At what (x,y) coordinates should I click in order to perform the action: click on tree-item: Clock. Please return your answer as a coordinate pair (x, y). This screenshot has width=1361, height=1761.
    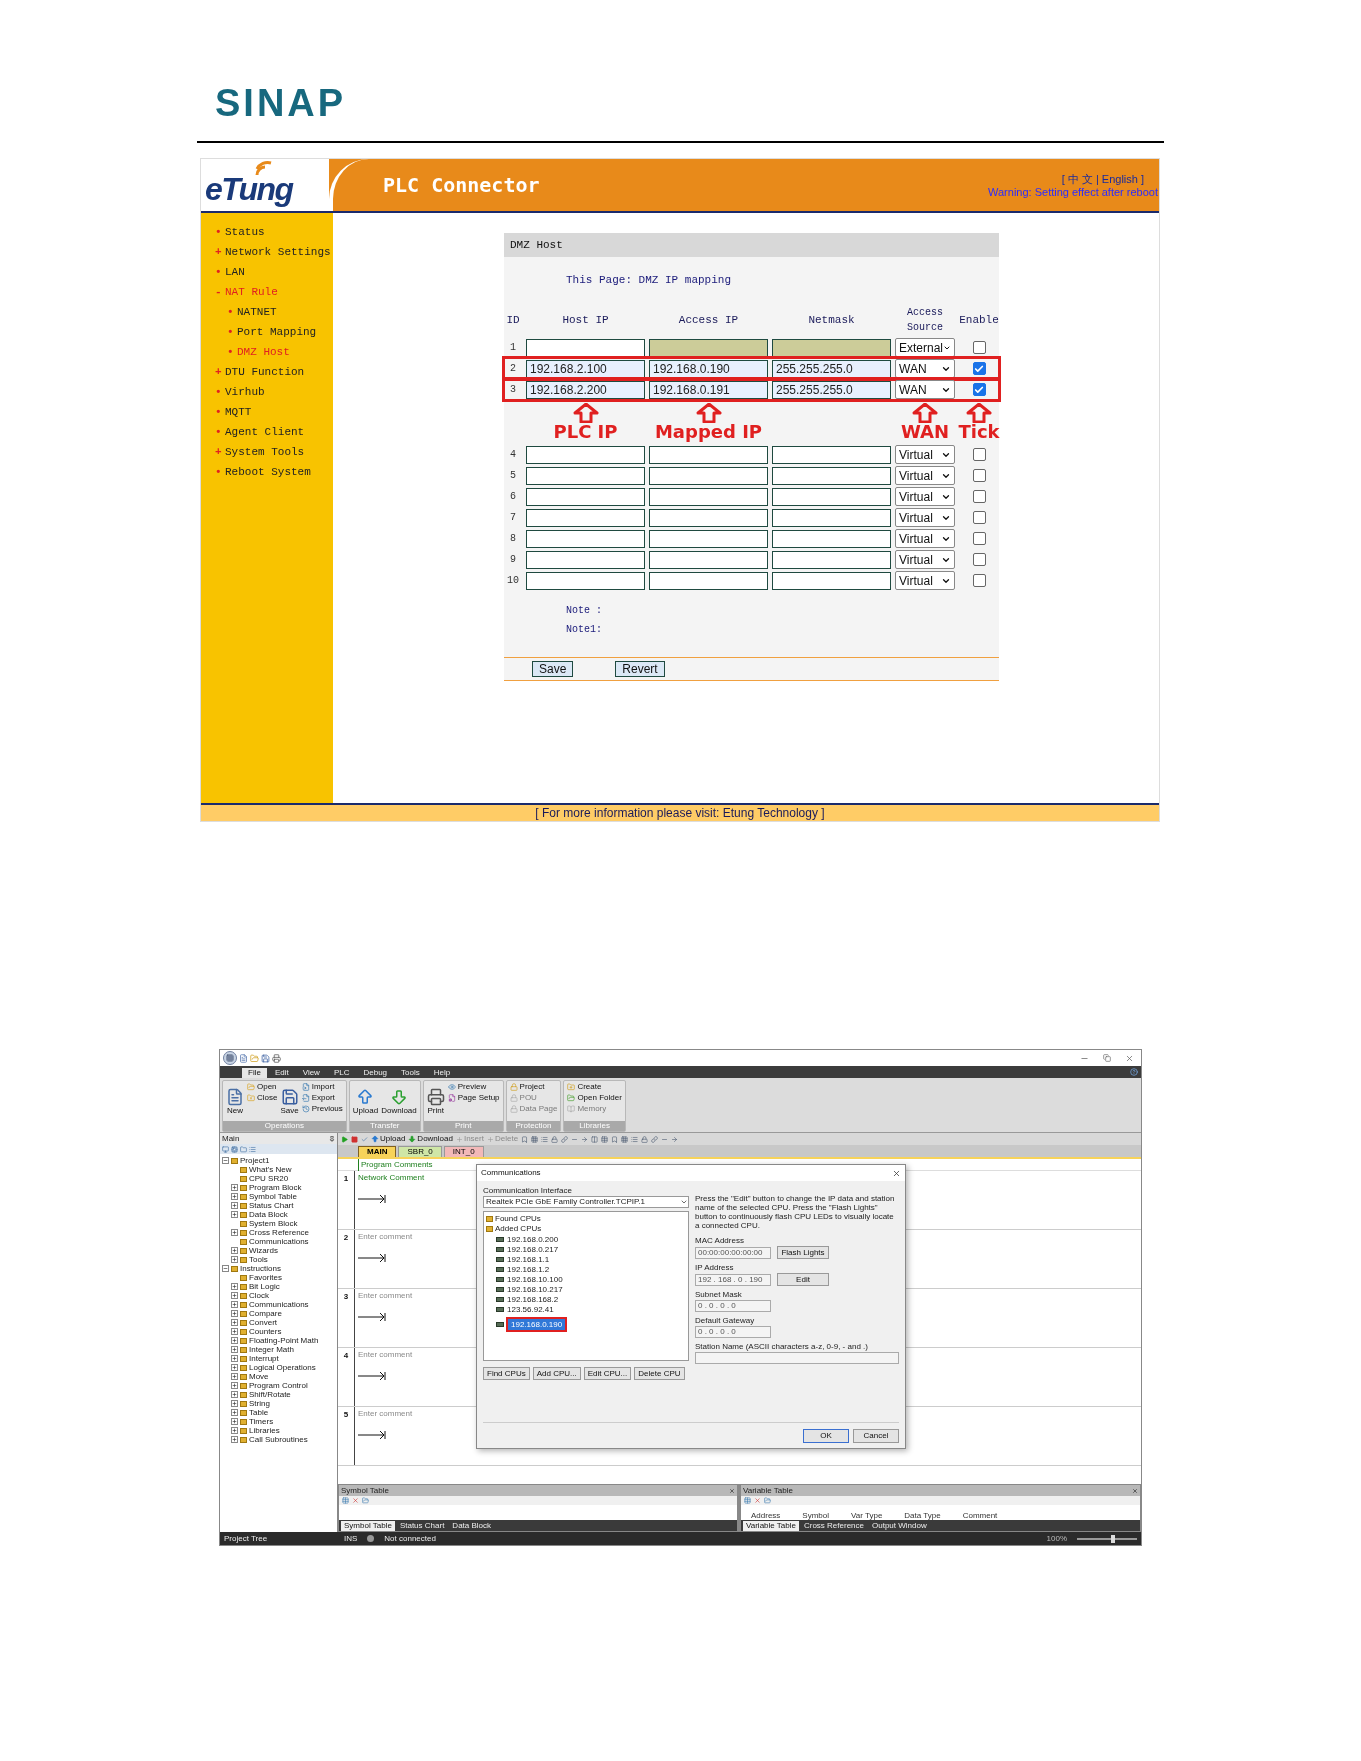
    Looking at the image, I should click on (259, 1295).